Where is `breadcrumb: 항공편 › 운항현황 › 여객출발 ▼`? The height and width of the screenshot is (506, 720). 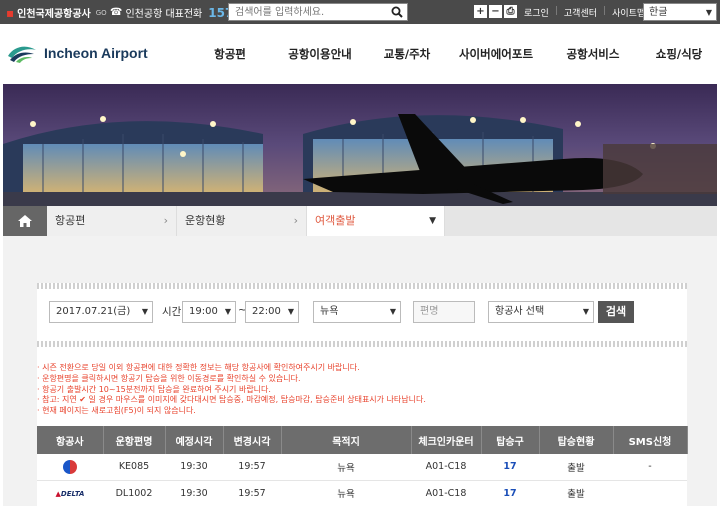
breadcrumb: 항공편 › 운항현황 › 여객출발 ▼ is located at coordinates (360, 221).